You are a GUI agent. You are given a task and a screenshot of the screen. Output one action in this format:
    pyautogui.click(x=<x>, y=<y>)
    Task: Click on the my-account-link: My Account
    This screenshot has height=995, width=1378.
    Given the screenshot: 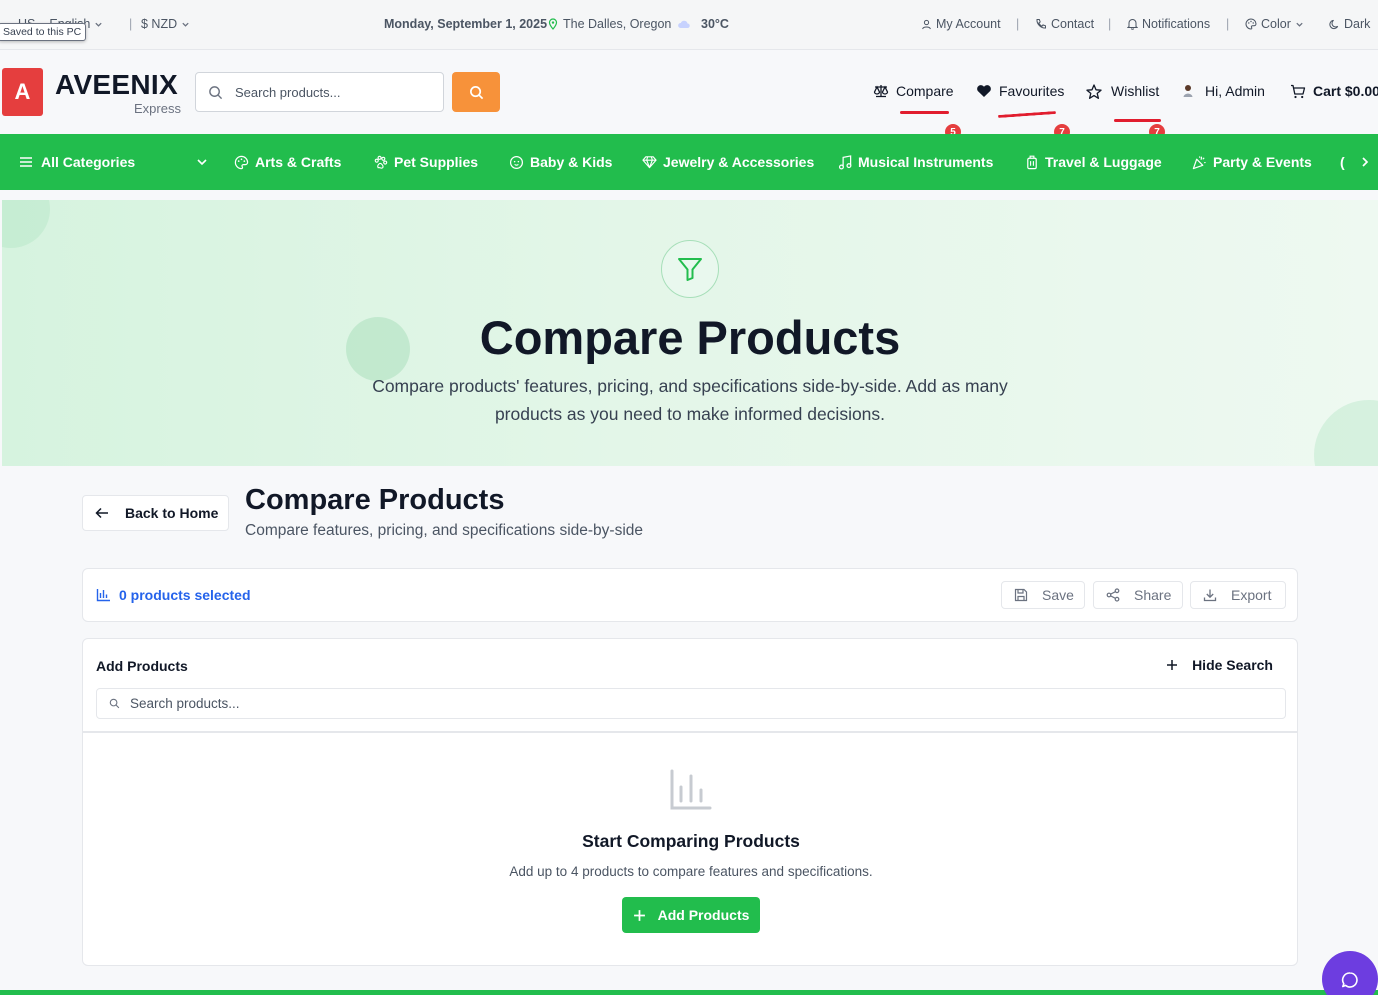 What is the action you would take?
    pyautogui.click(x=961, y=24)
    